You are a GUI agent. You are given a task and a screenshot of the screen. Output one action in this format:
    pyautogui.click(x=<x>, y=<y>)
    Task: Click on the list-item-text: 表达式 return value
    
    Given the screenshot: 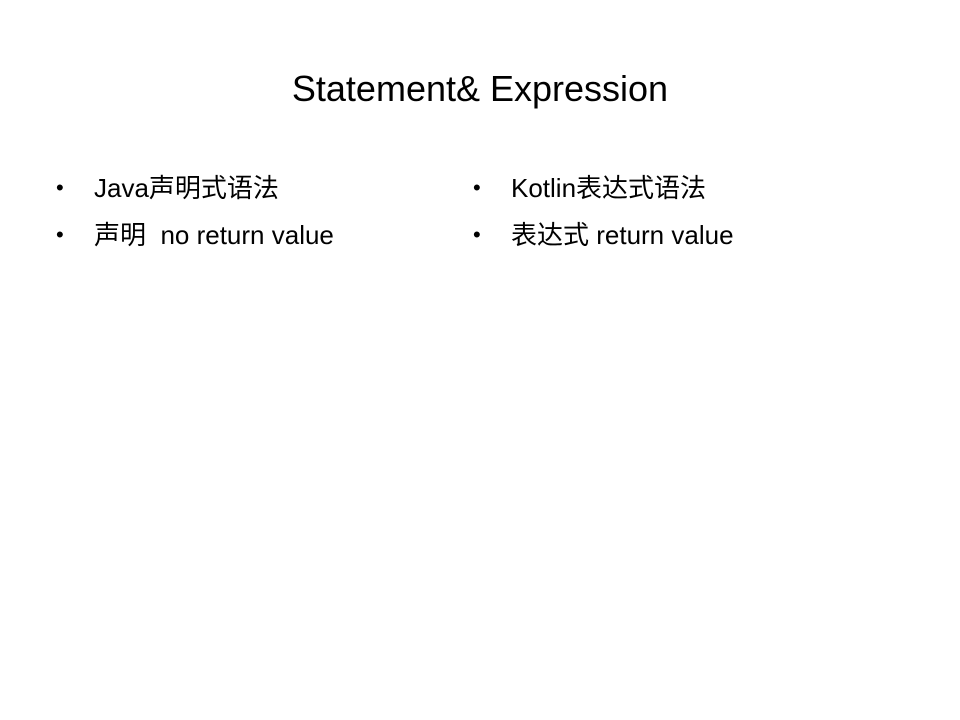 What is the action you would take?
    pyautogui.click(x=622, y=235)
    